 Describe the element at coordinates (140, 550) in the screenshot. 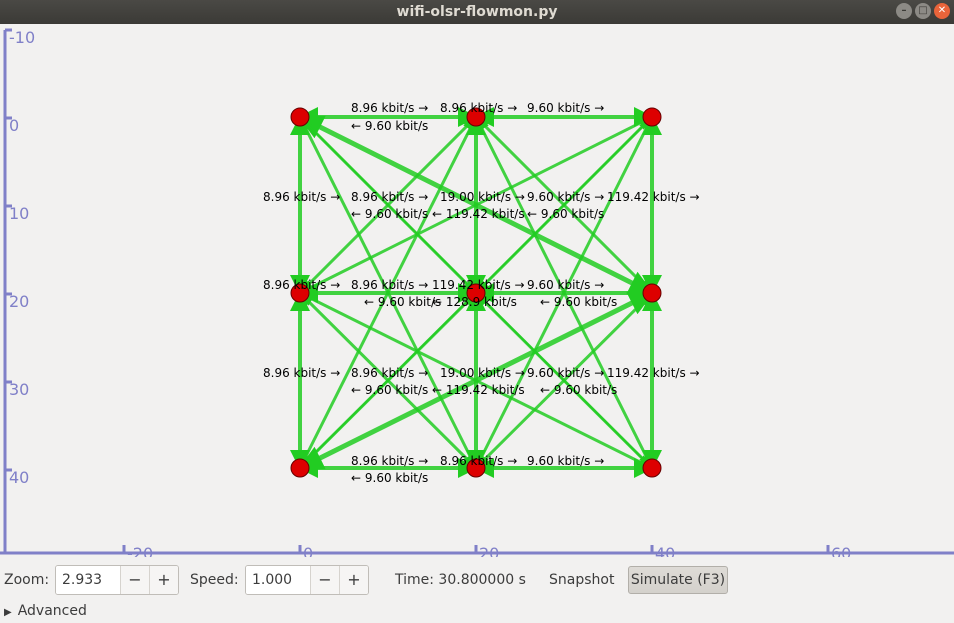

I see `x-tick-label: -20` at that location.